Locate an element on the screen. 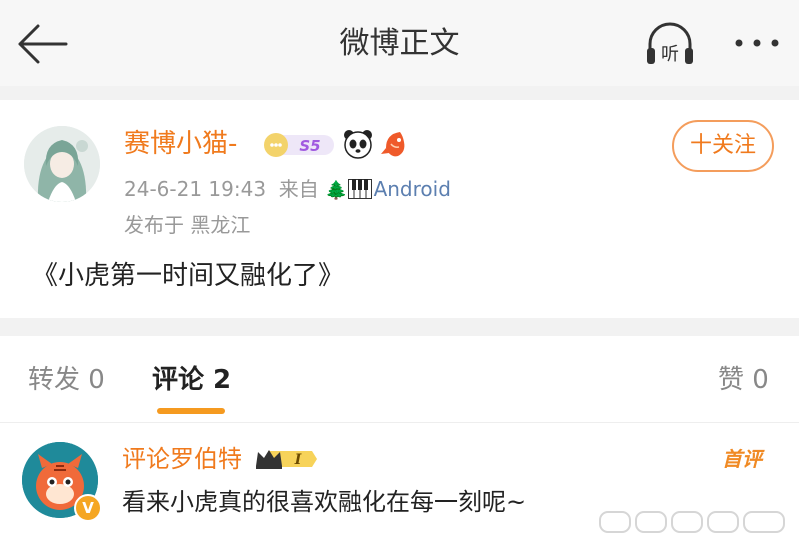  commenter-username: 评论罗伯特 is located at coordinates (182, 459).